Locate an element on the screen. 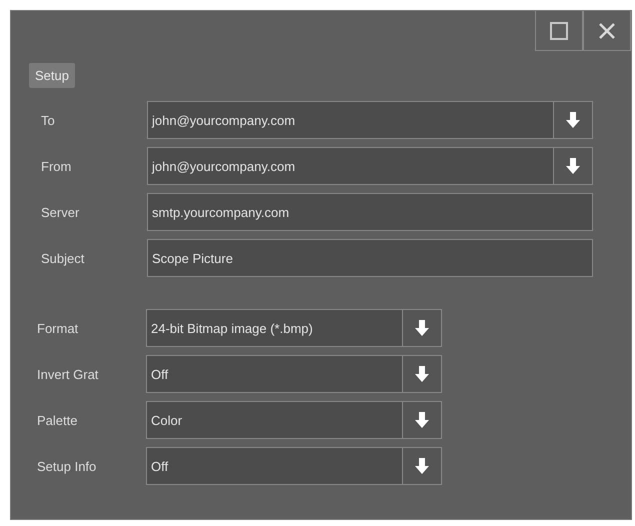  maximize-icon is located at coordinates (559, 31).